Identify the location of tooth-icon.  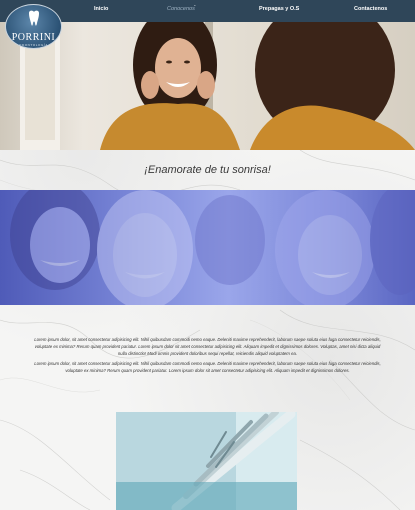
(34, 18).